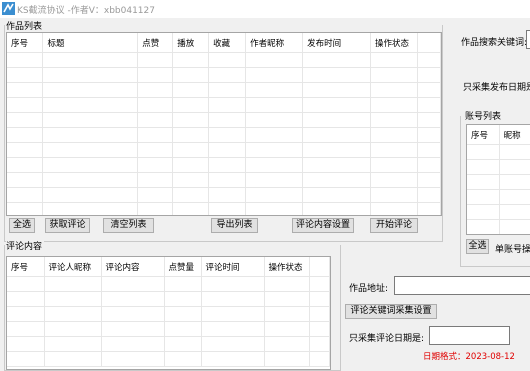  I want to click on select-all-button: 全选, so click(22, 225).